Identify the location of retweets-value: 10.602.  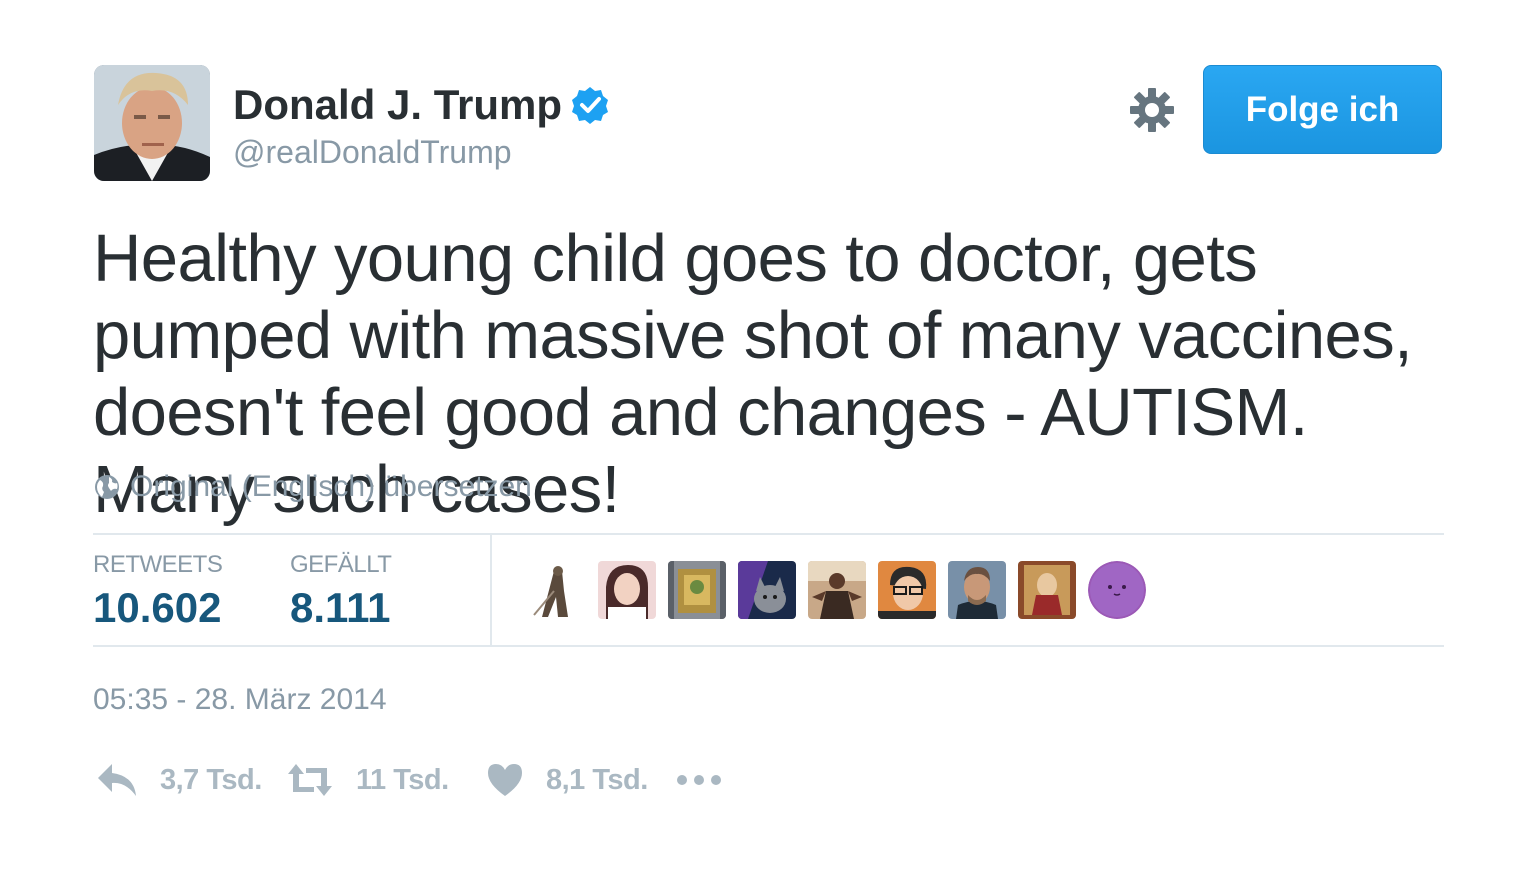
(157, 607).